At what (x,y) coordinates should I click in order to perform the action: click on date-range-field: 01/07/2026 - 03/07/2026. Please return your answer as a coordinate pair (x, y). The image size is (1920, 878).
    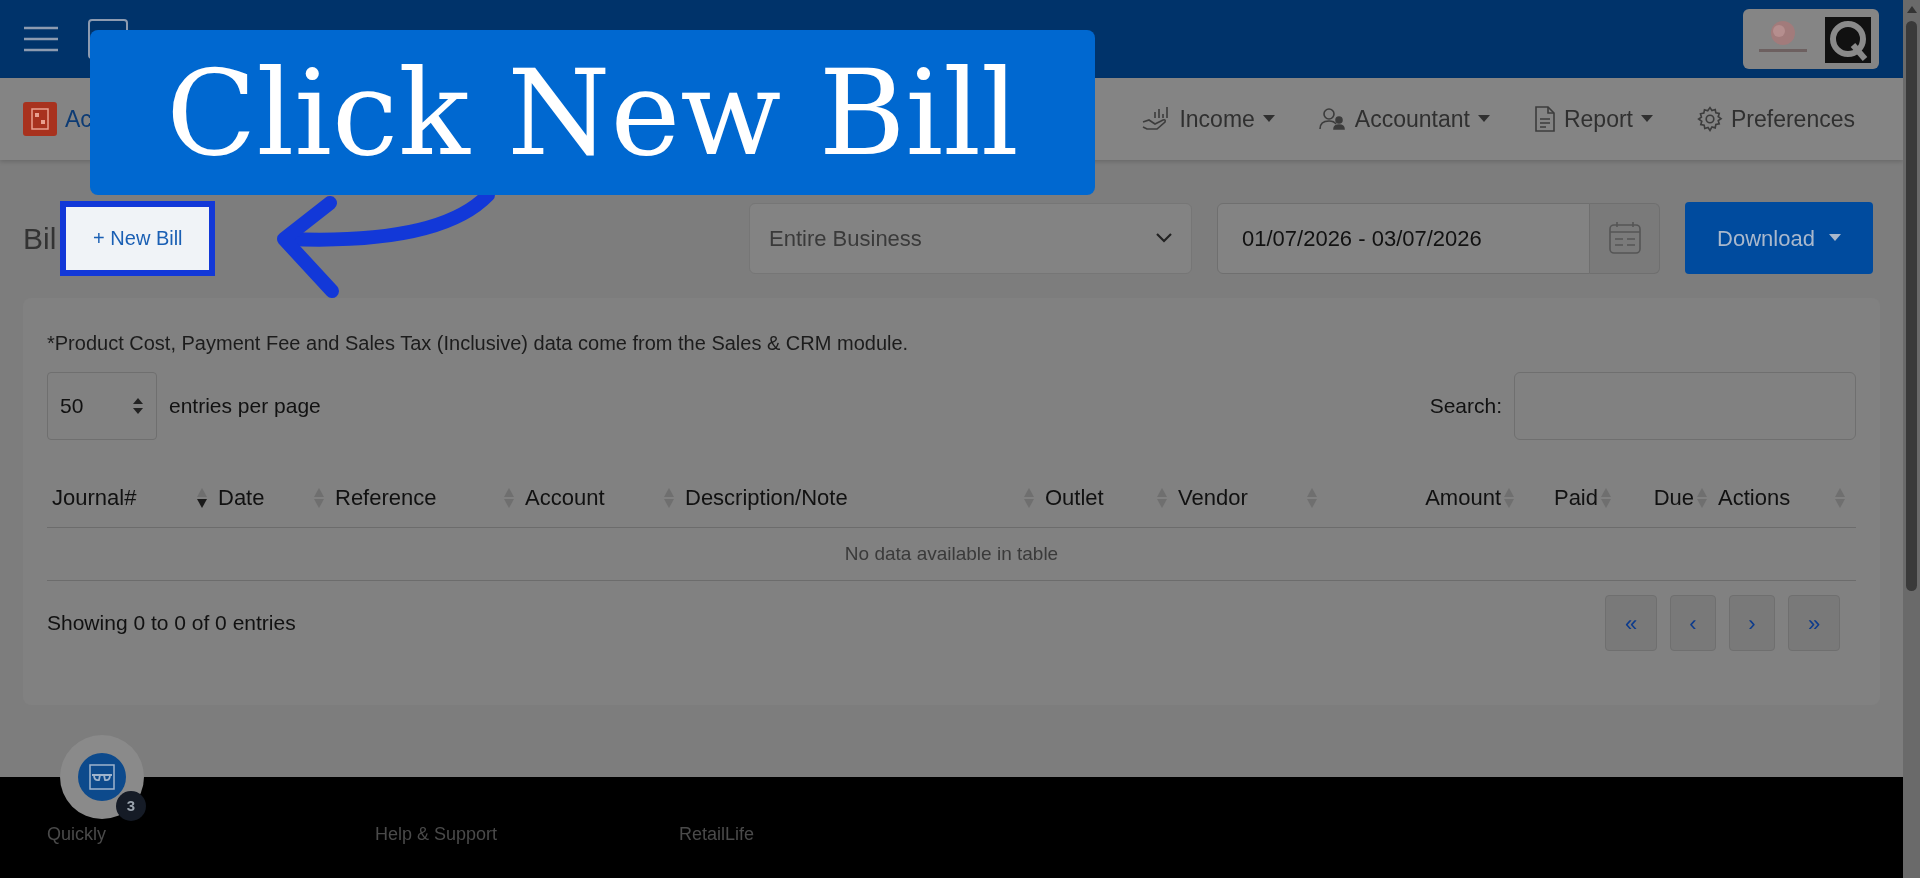
    Looking at the image, I should click on (1403, 238).